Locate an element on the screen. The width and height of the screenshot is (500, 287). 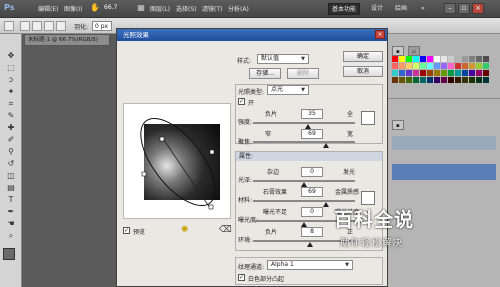
dialog-close-icon: × is located at coordinates (380, 34).